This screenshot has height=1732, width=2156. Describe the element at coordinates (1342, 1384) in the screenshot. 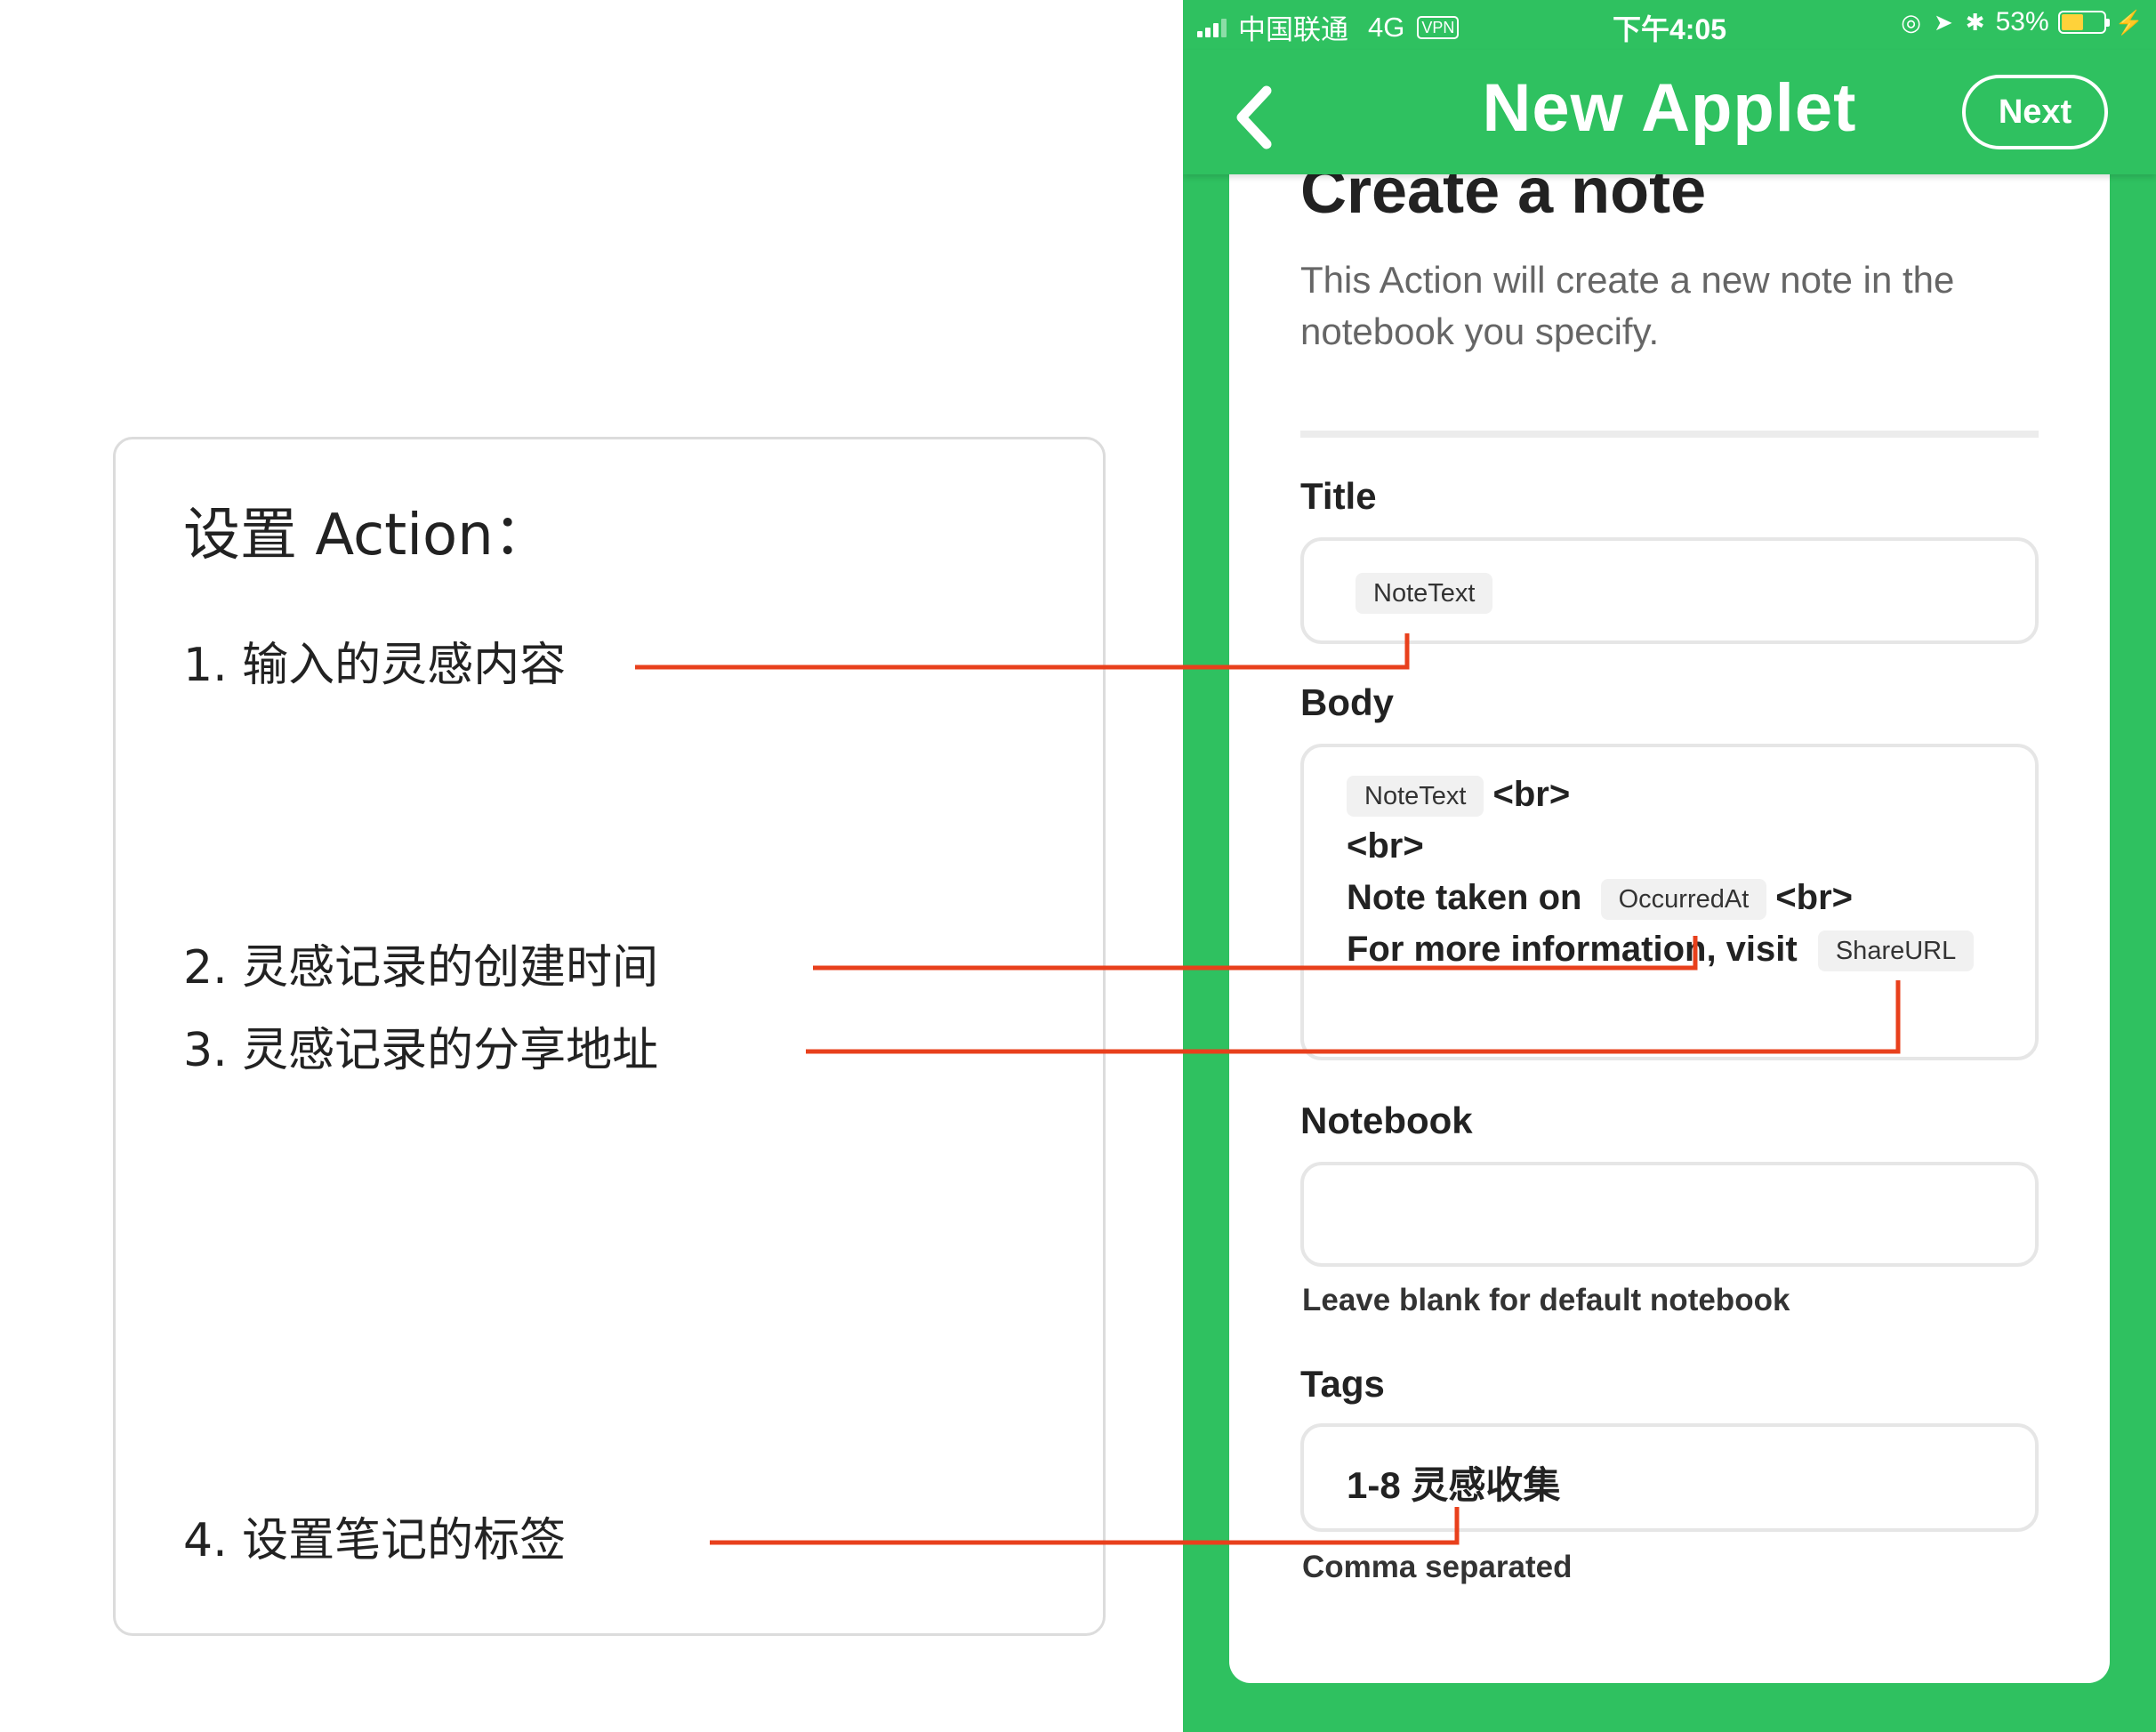

I see `tags-label: Tags` at that location.